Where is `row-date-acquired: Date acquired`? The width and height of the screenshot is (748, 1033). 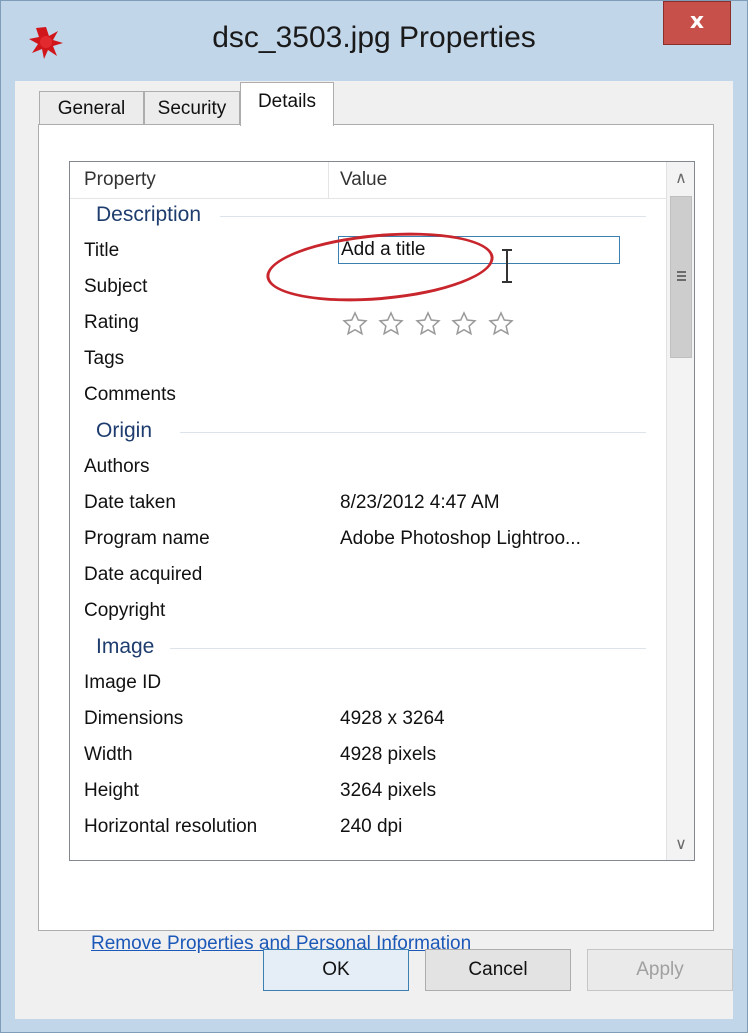
row-date-acquired: Date acquired is located at coordinates (368, 576).